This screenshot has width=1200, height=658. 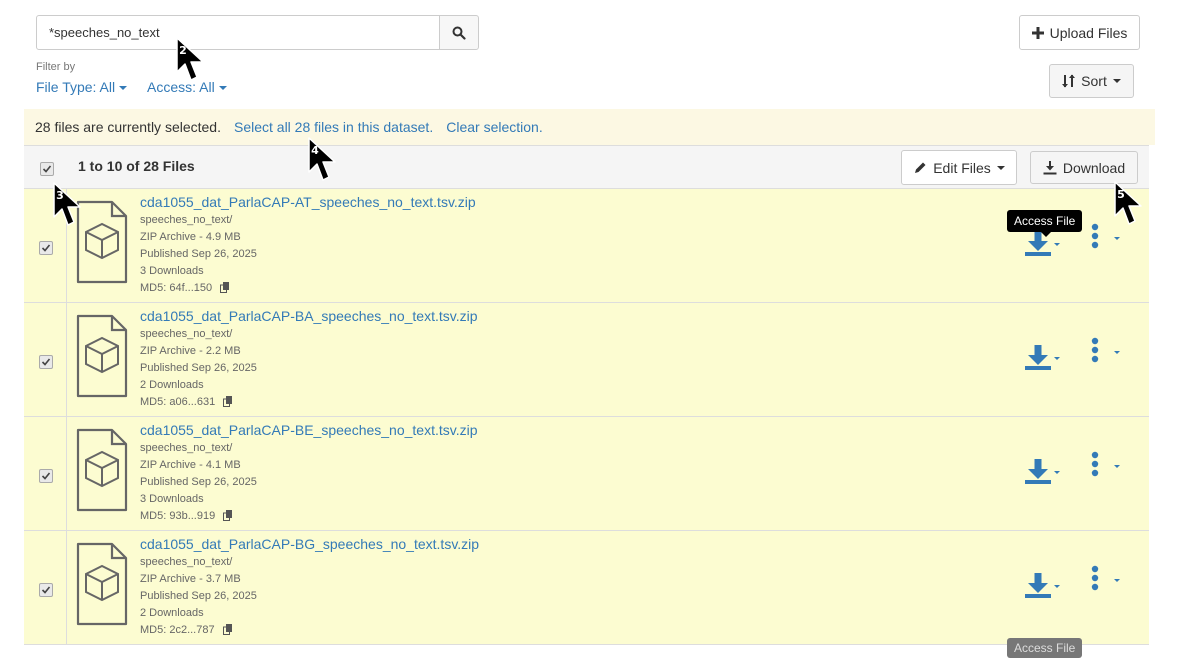 What do you see at coordinates (920, 167) in the screenshot?
I see `pencil-icon` at bounding box center [920, 167].